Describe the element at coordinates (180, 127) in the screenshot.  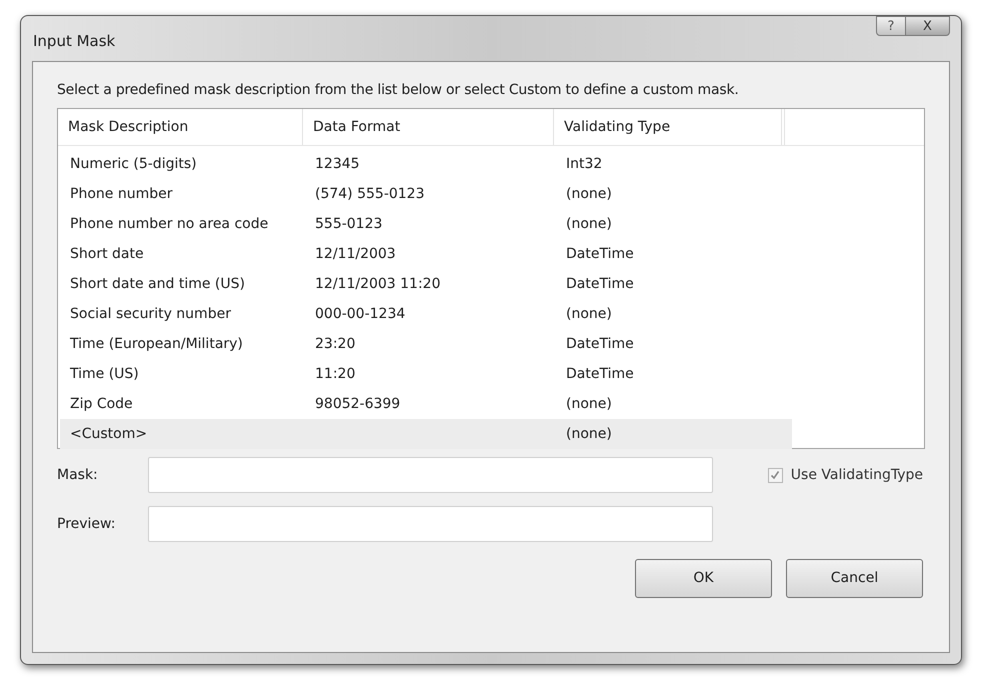
I see `column-header: Mask Description` at that location.